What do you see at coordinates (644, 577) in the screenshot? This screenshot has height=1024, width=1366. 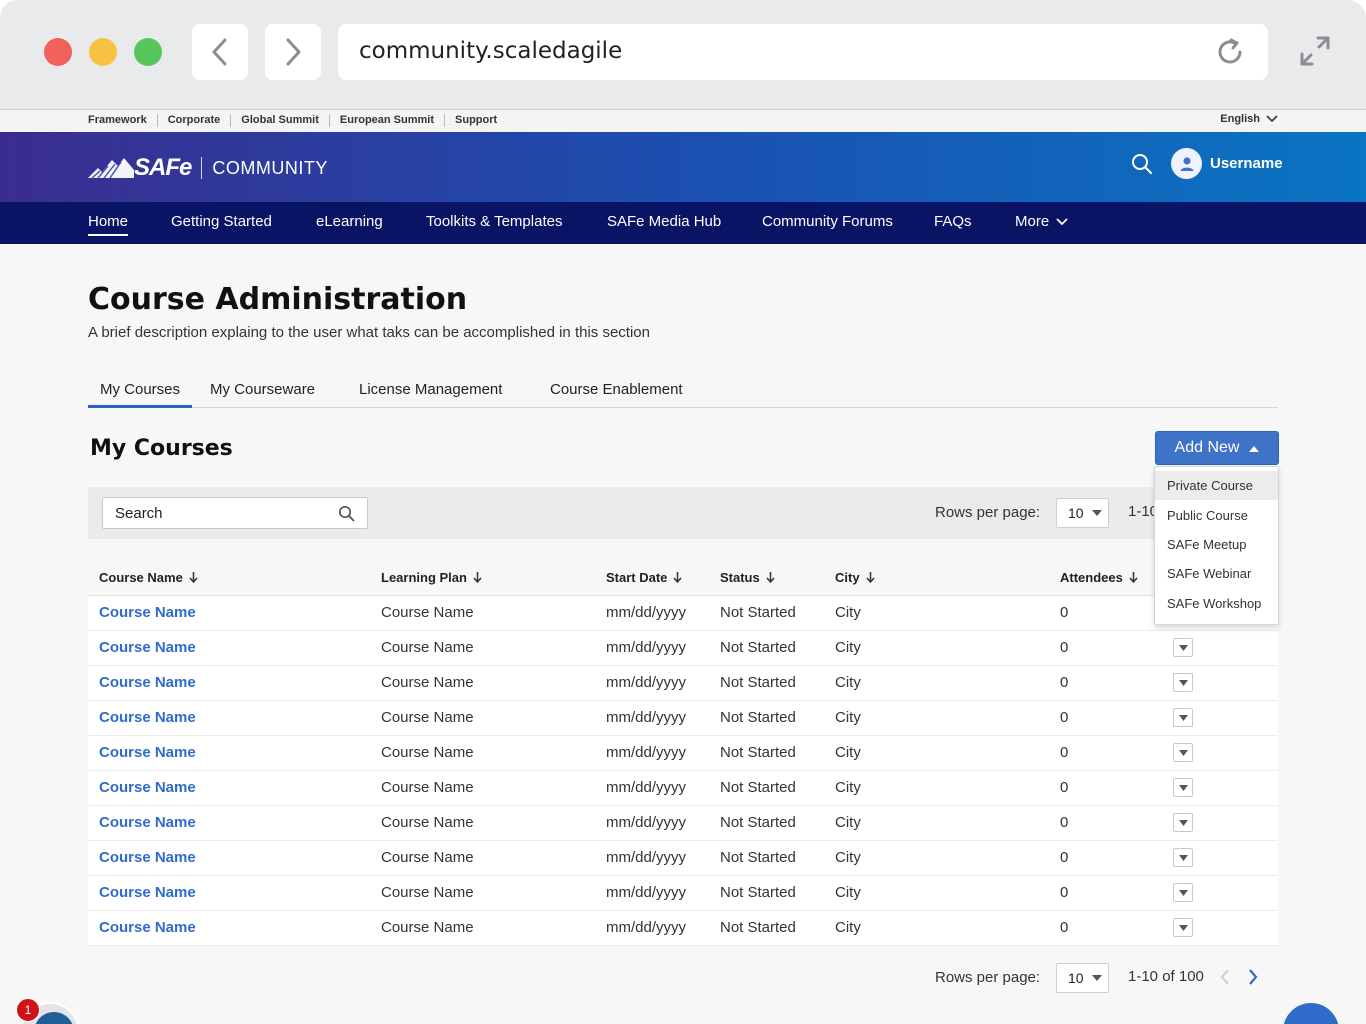 I see `col-header-start-date: Start Date` at bounding box center [644, 577].